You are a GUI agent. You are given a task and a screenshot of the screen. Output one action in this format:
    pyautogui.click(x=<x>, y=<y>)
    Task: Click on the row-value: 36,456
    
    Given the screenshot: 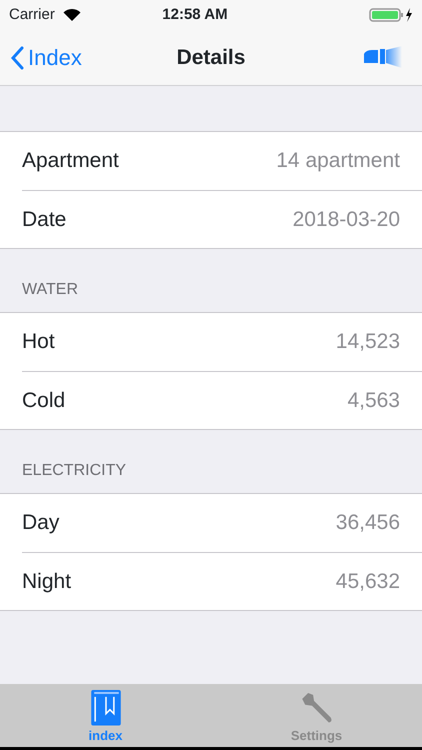 What is the action you would take?
    pyautogui.click(x=368, y=523)
    